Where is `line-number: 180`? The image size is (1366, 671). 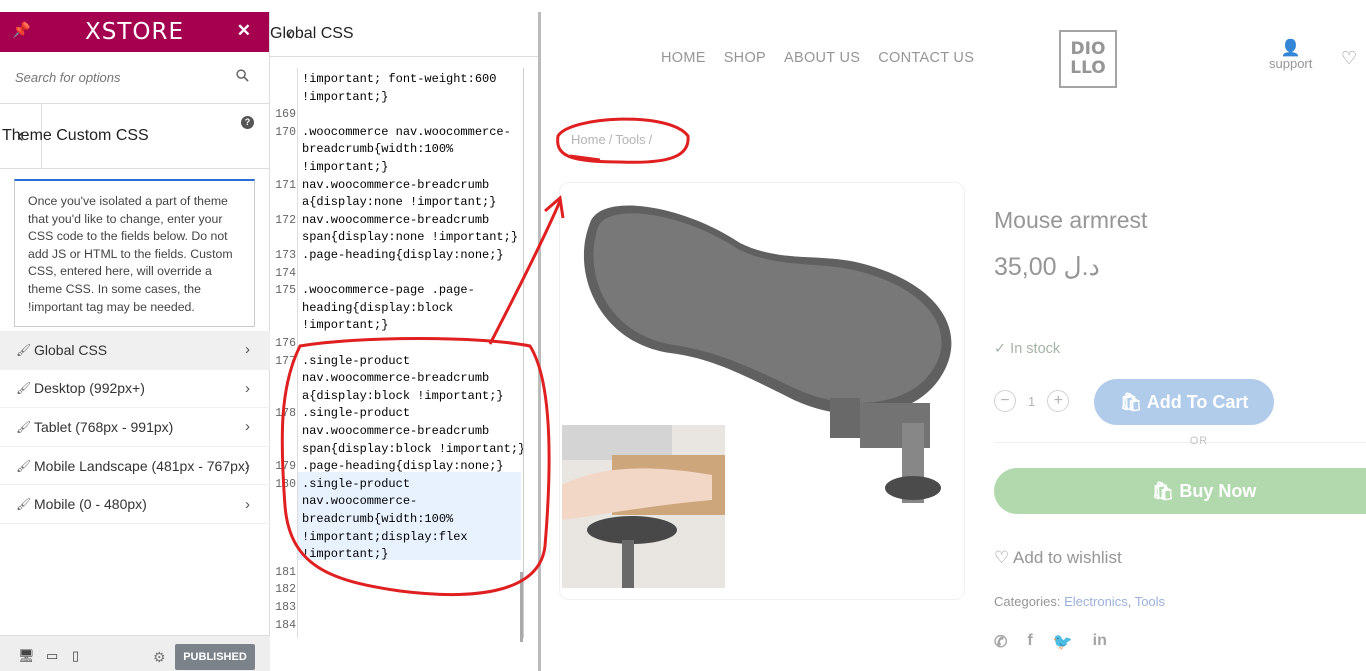 line-number: 180 is located at coordinates (285, 484).